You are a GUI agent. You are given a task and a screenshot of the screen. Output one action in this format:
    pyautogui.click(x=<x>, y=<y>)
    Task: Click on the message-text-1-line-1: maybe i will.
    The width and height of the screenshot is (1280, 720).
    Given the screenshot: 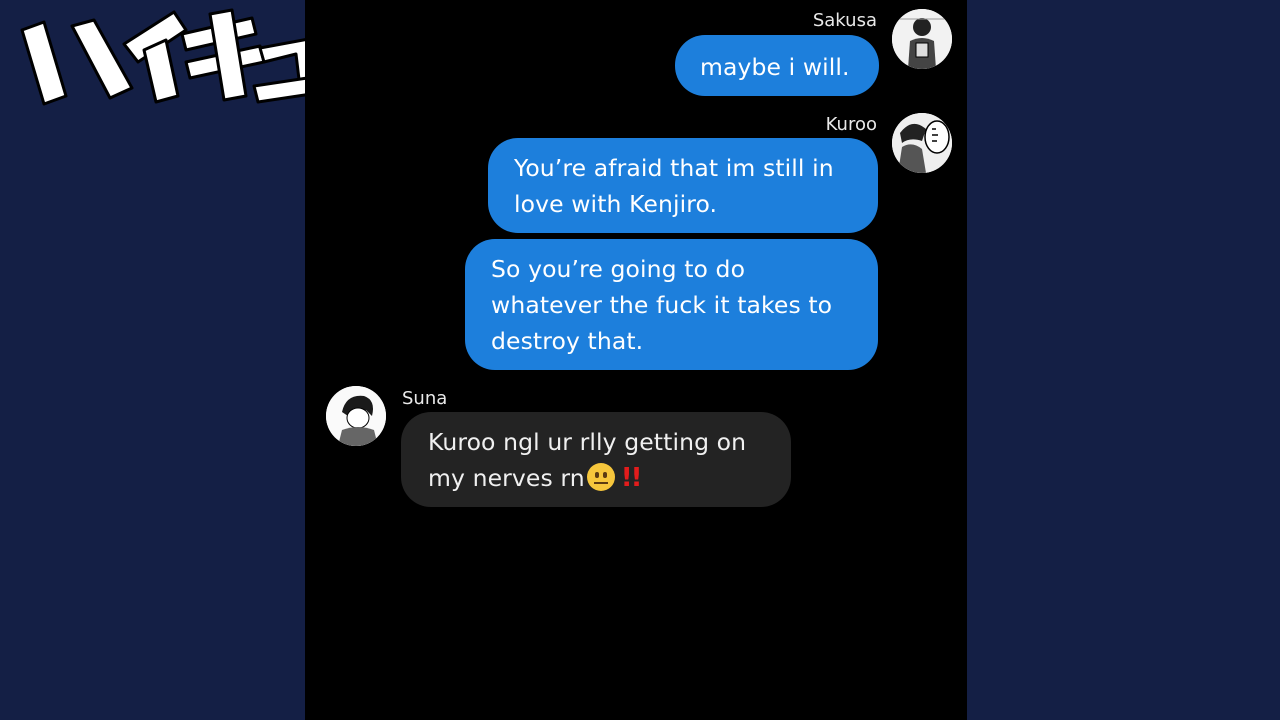 What is the action you would take?
    pyautogui.click(x=775, y=67)
    